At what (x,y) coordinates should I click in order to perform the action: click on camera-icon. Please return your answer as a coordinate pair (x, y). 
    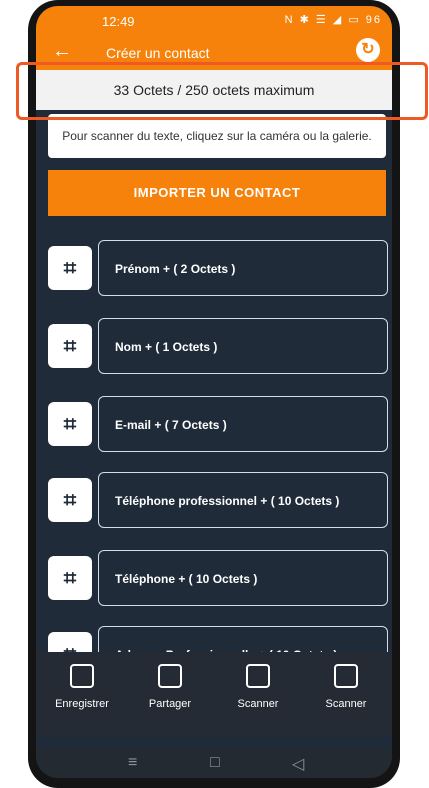
    Looking at the image, I should click on (258, 676).